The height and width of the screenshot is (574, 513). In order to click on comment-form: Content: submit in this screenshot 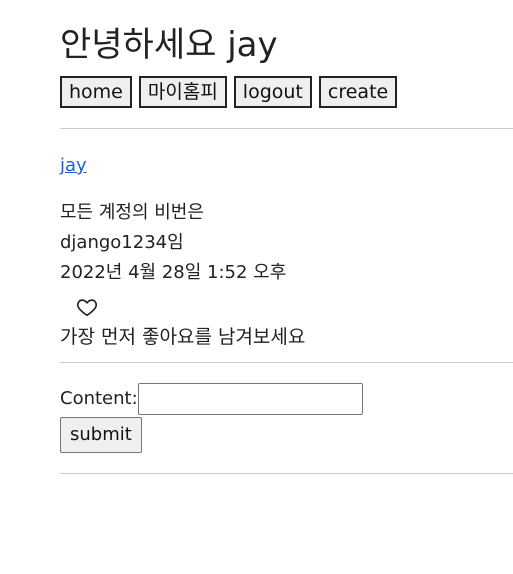, I will do `click(286, 418)`.